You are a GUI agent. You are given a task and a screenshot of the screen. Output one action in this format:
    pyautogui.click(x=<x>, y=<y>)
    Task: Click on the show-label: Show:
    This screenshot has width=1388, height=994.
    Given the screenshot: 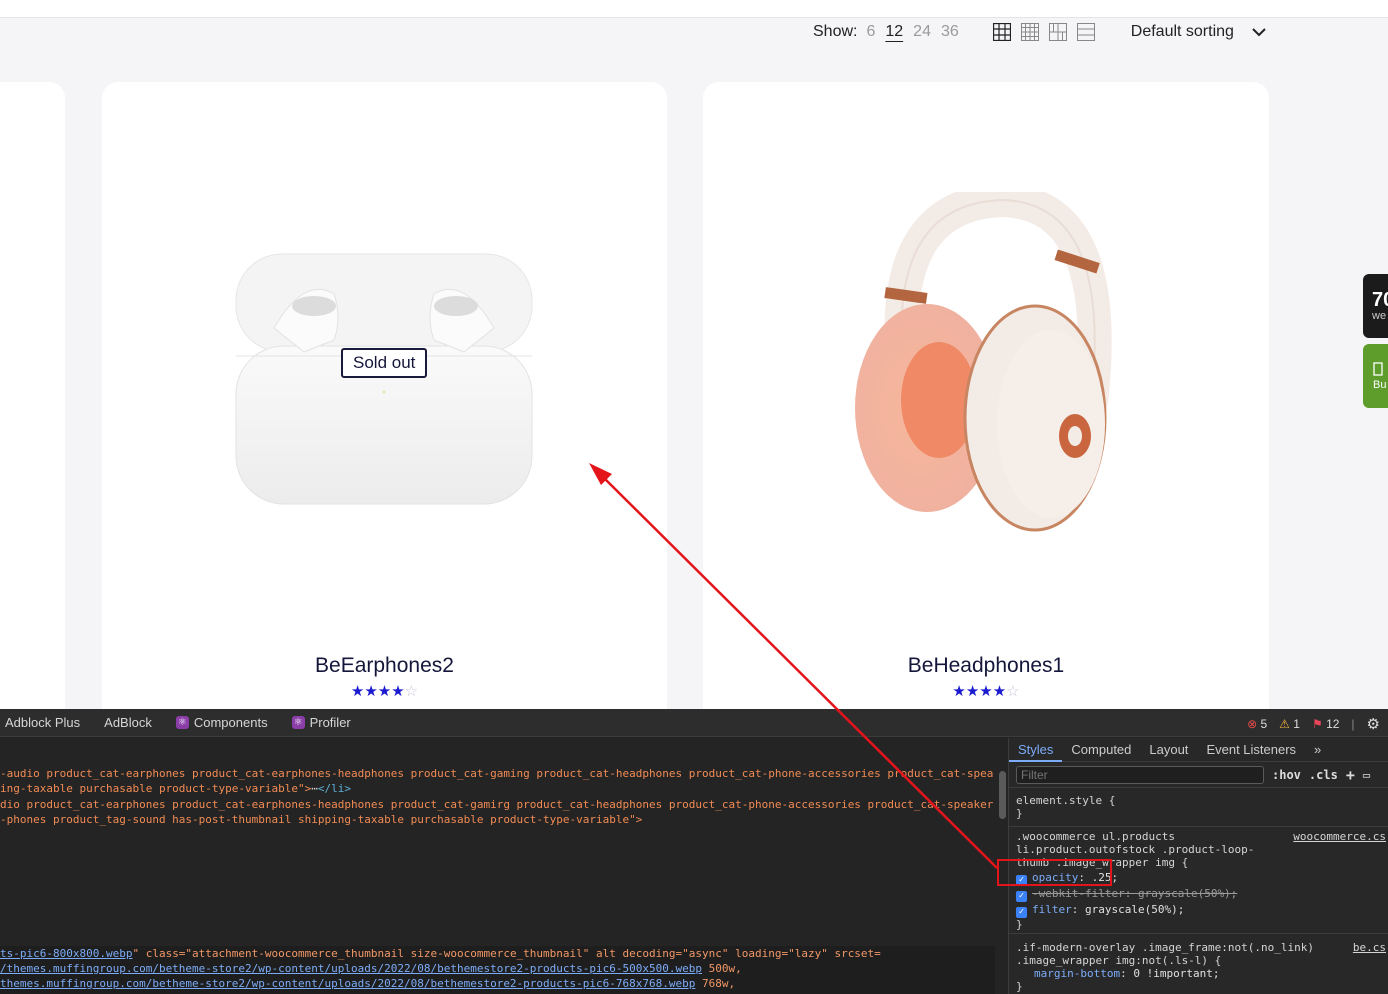 What is the action you would take?
    pyautogui.click(x=835, y=31)
    